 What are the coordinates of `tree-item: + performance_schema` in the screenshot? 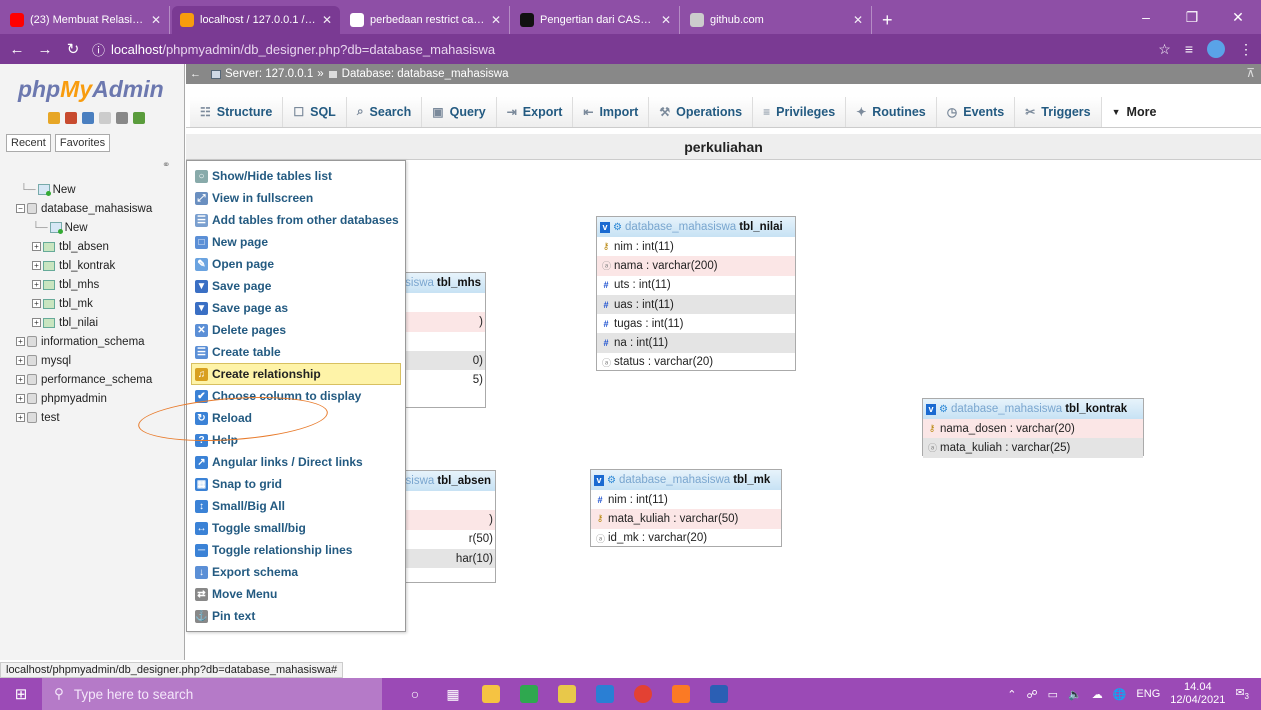 It's located at (92, 379).